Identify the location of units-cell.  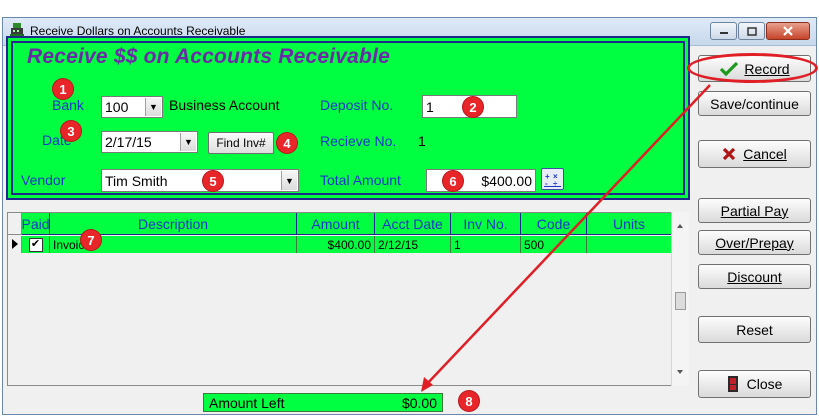
(629, 244).